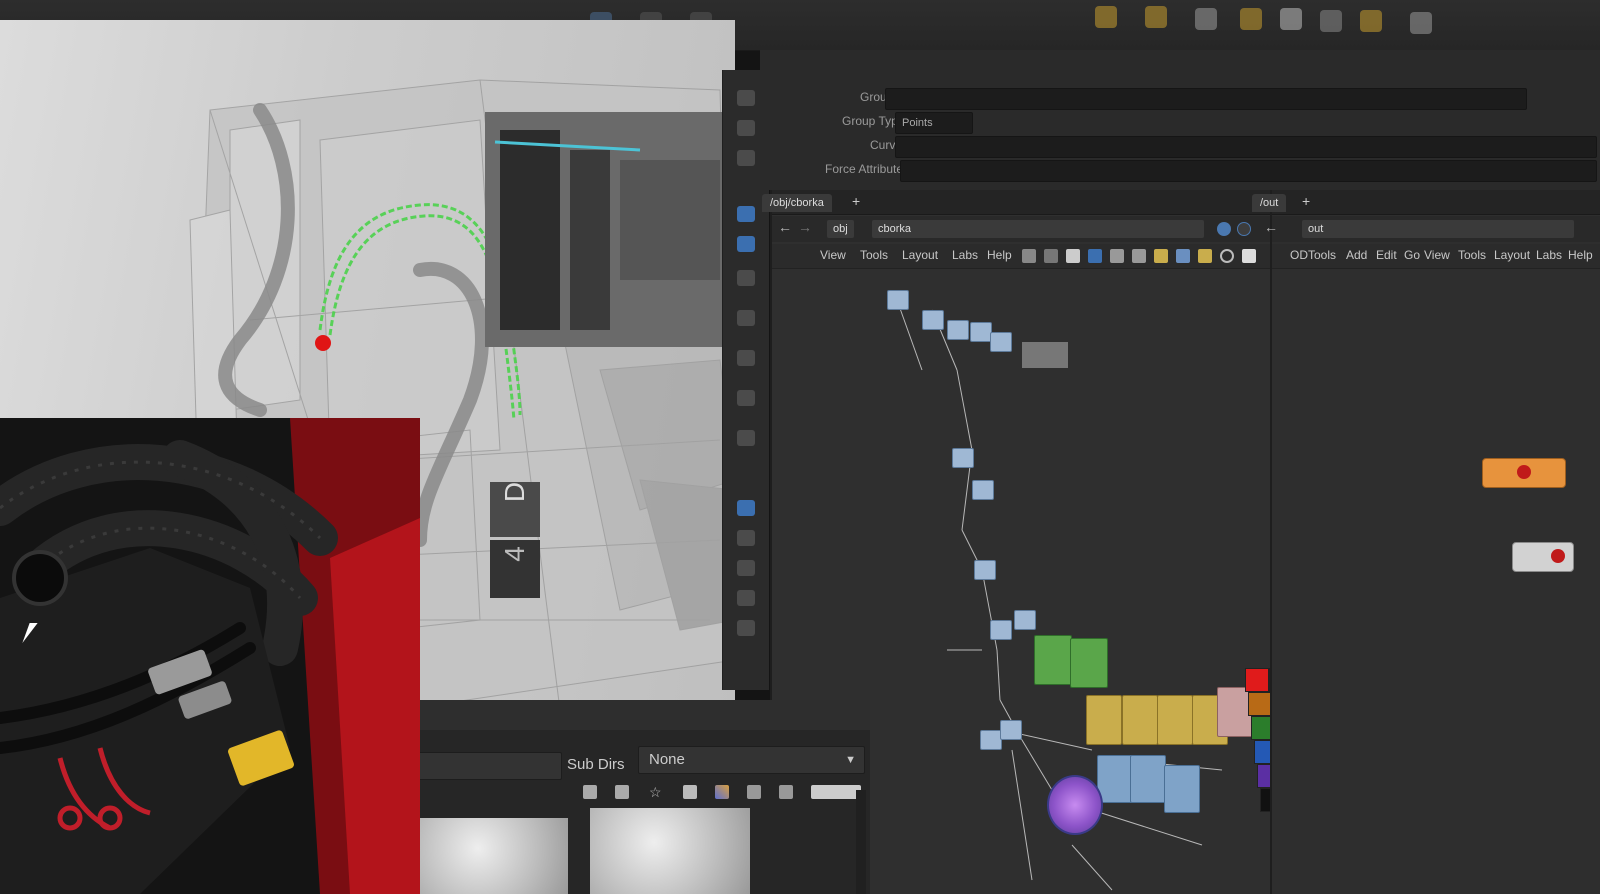 This screenshot has width=1600, height=894. Describe the element at coordinates (1386, 255) in the screenshot. I see `menu-edit: Edit` at that location.